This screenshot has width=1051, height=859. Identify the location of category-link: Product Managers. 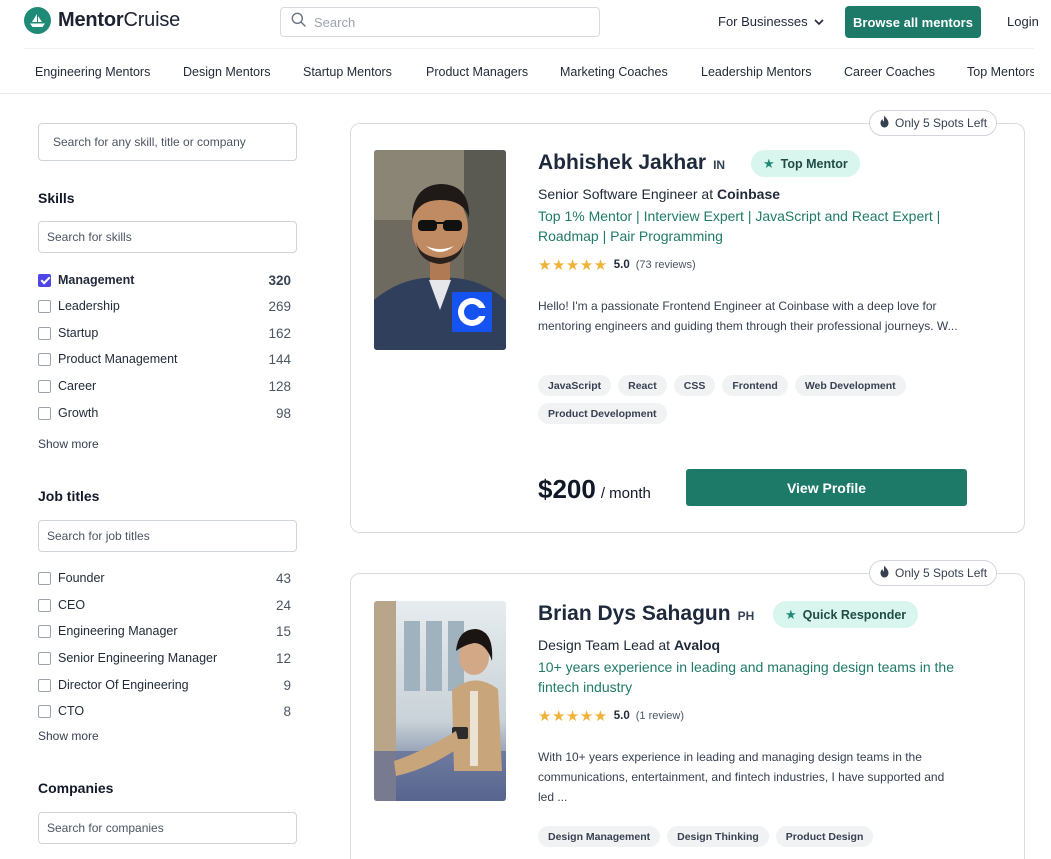
(477, 72).